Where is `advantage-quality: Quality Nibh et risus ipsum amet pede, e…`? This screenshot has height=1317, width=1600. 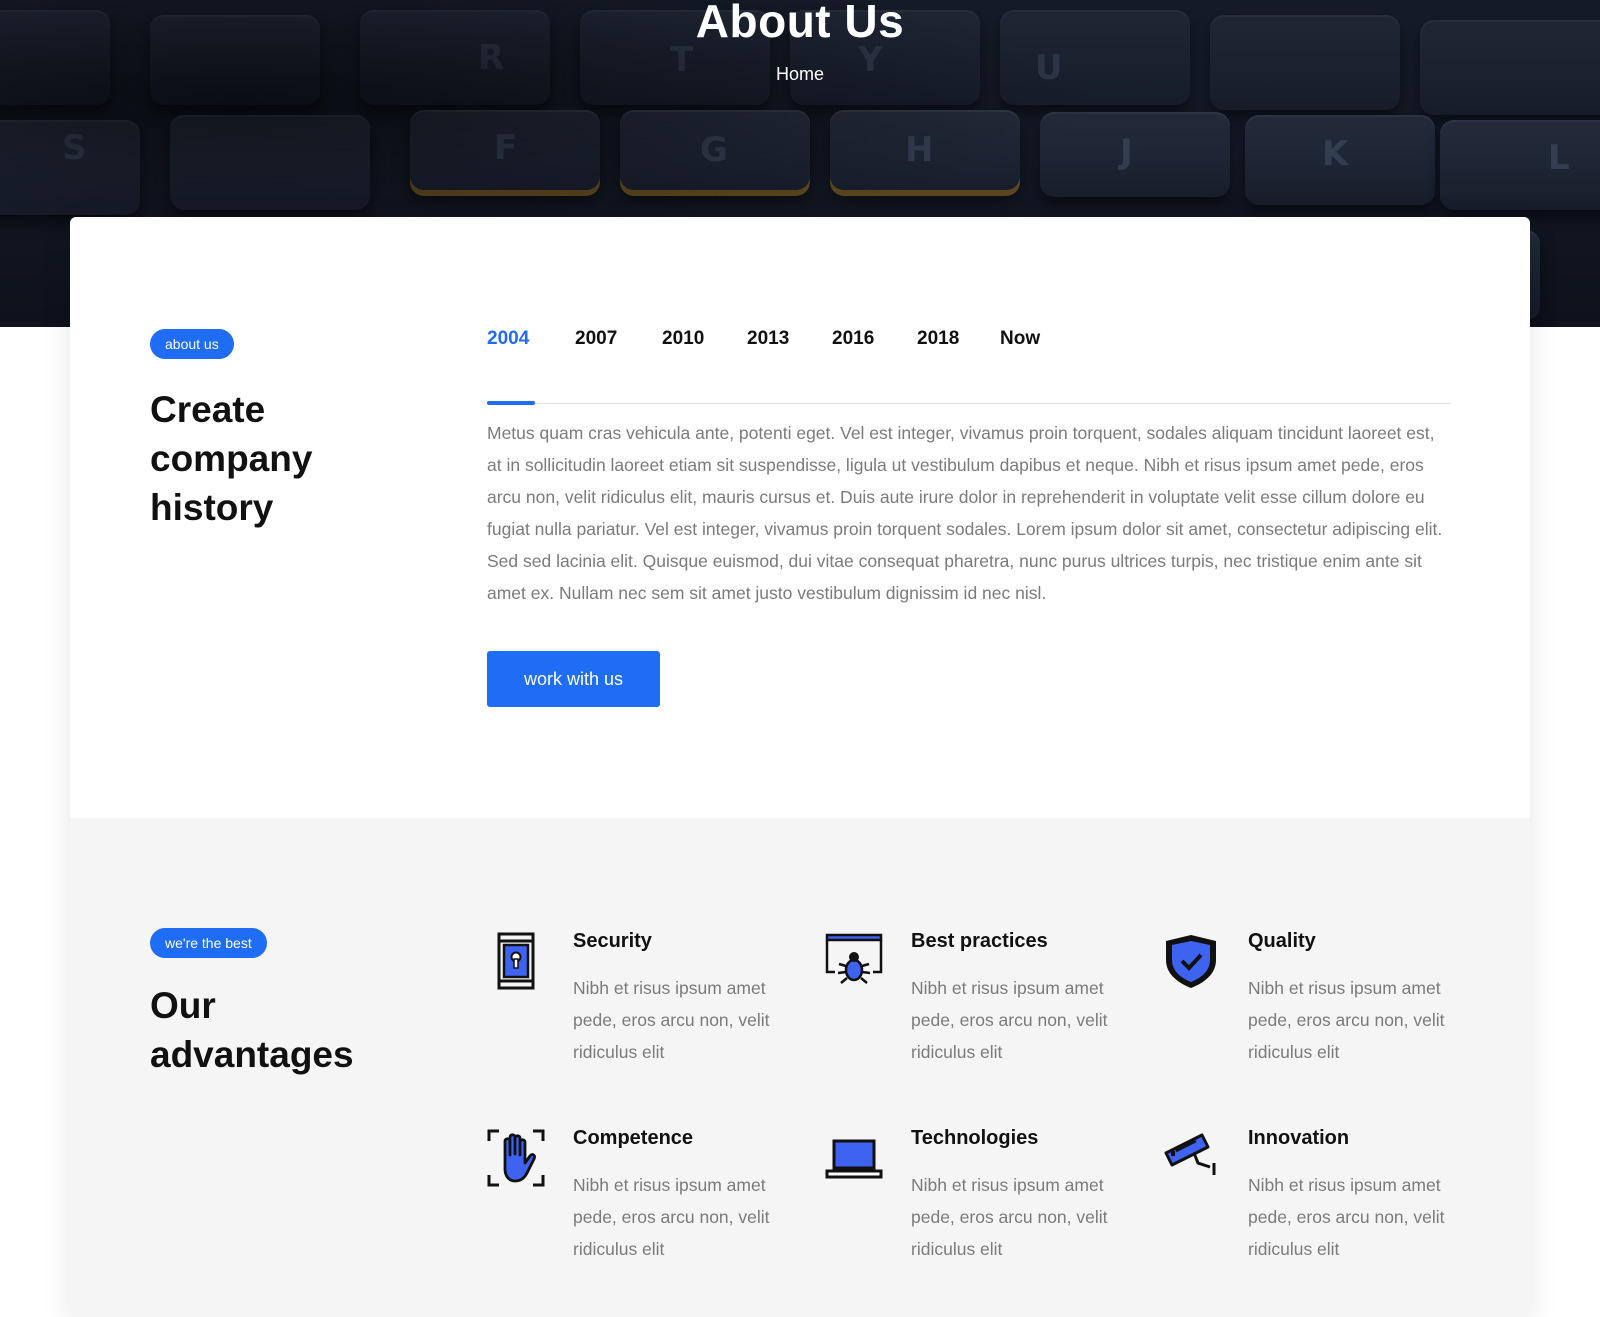
advantage-quality: Quality Nibh et risus ipsum amet pede, e… is located at coordinates (1312, 1016).